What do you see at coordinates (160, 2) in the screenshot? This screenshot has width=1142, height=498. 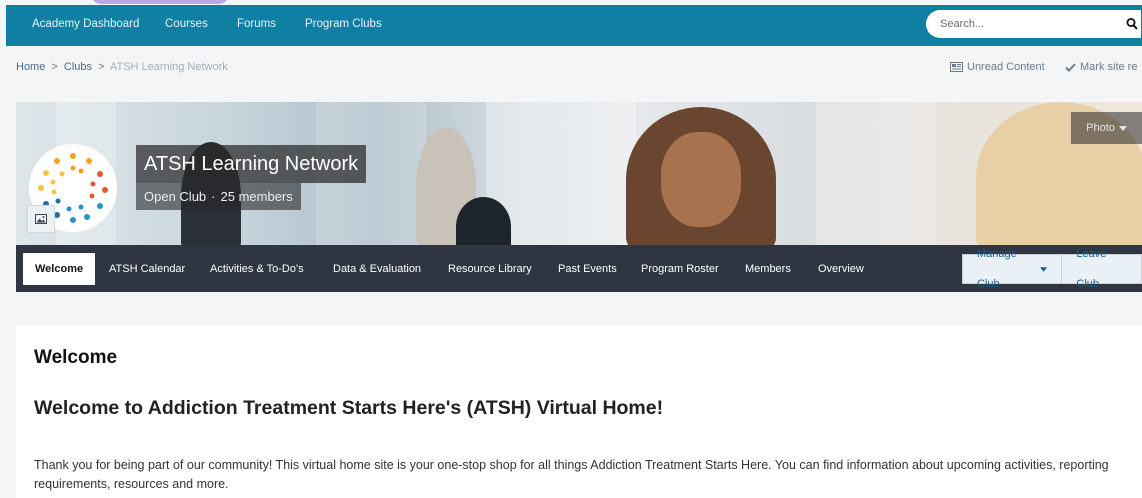 I see `logo-fragment` at bounding box center [160, 2].